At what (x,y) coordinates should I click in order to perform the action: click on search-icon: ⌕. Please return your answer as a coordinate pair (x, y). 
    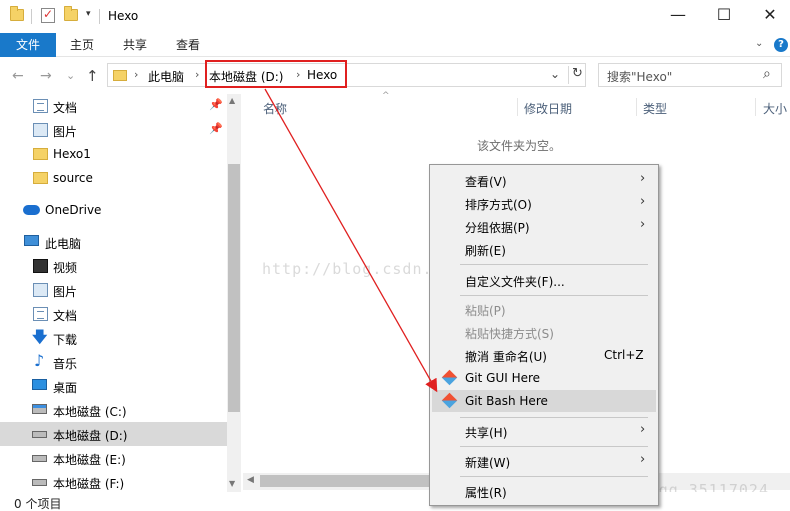
    Looking at the image, I should click on (767, 74).